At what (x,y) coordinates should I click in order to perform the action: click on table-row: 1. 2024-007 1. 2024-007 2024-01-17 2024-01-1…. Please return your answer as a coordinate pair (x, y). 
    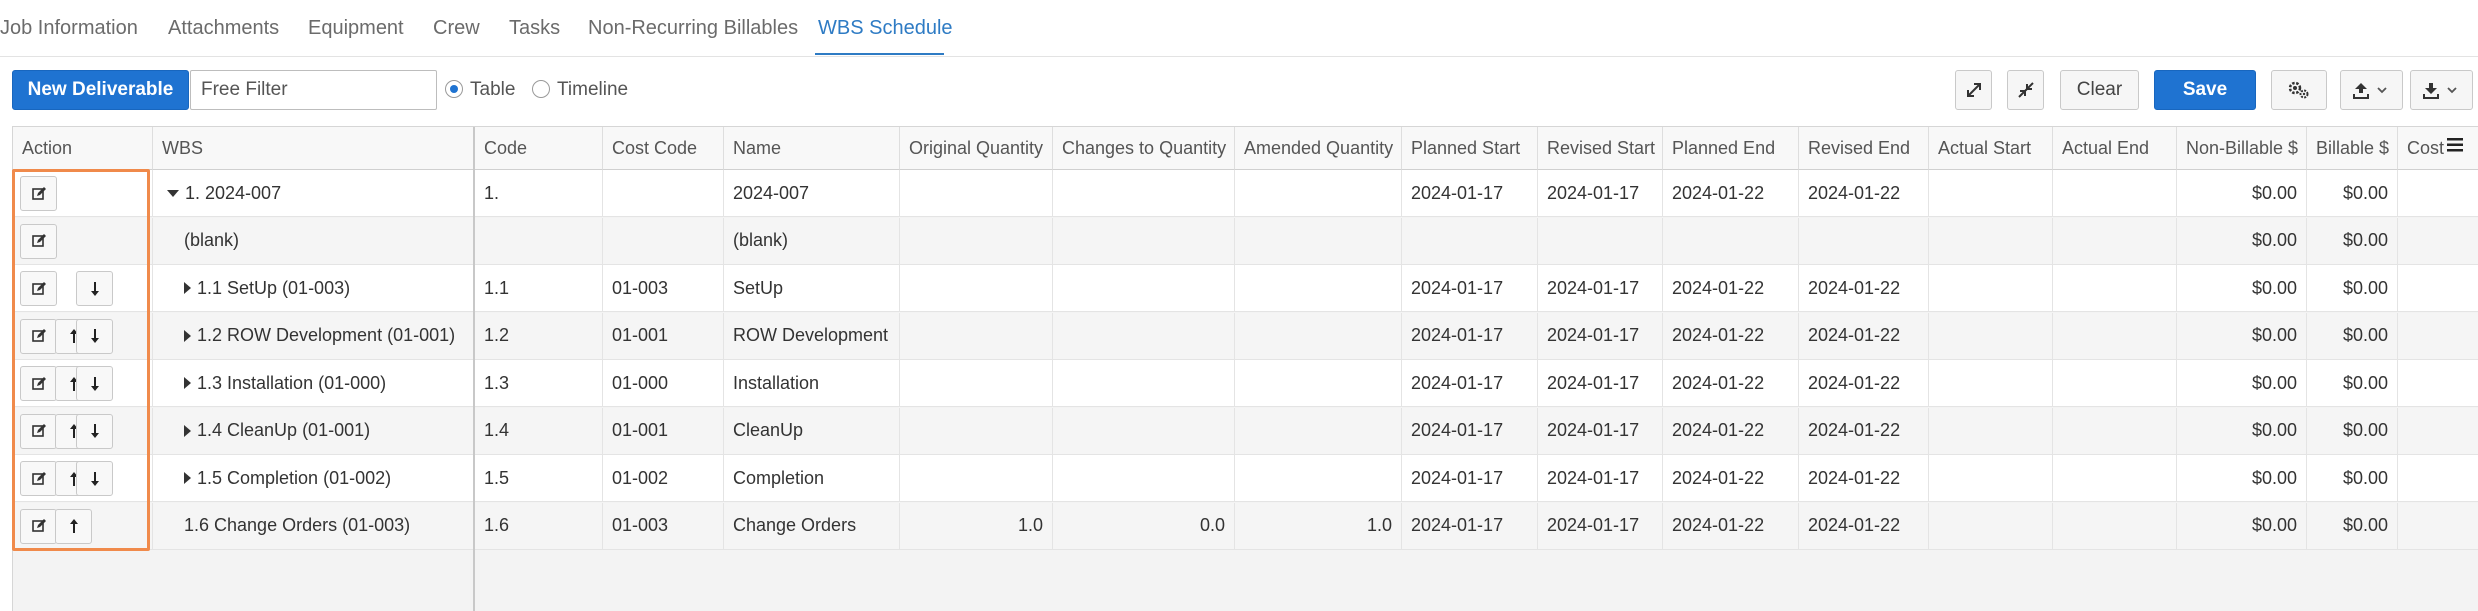
    Looking at the image, I should click on (1245, 193).